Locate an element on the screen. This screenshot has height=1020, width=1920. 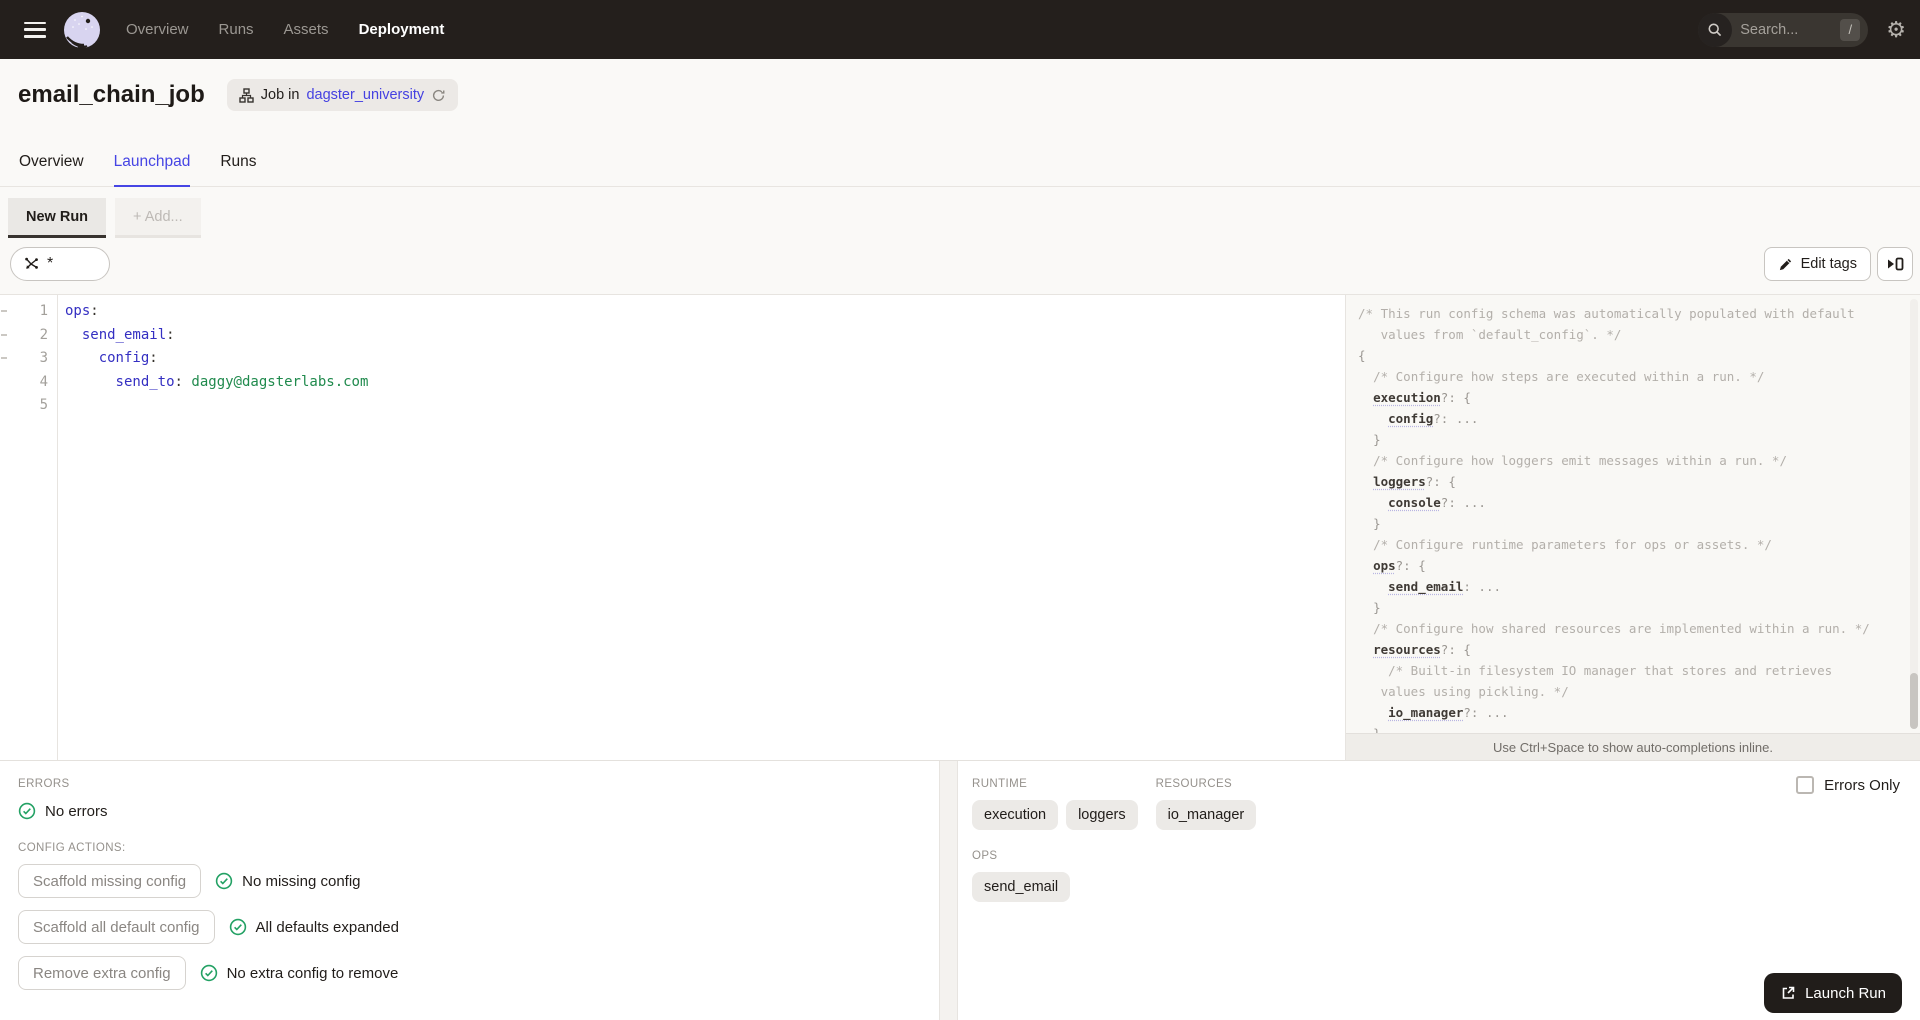
tab-runs: Runs is located at coordinates (238, 167).